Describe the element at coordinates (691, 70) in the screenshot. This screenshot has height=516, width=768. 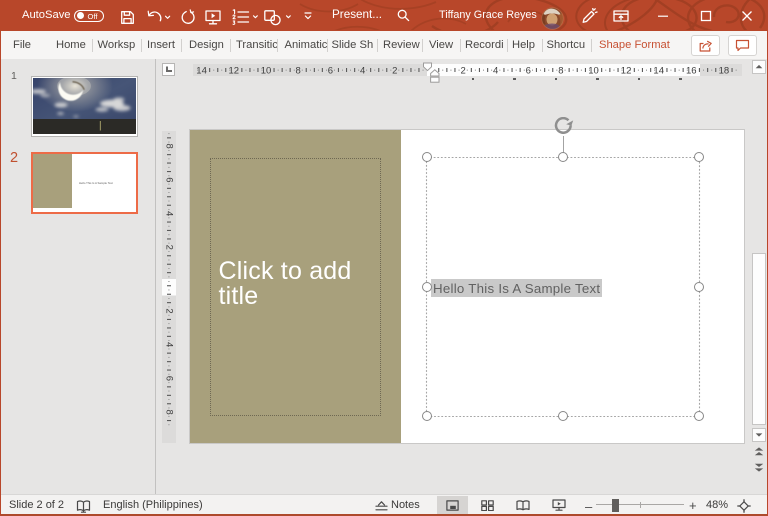
I see `svg-text: 16` at that location.